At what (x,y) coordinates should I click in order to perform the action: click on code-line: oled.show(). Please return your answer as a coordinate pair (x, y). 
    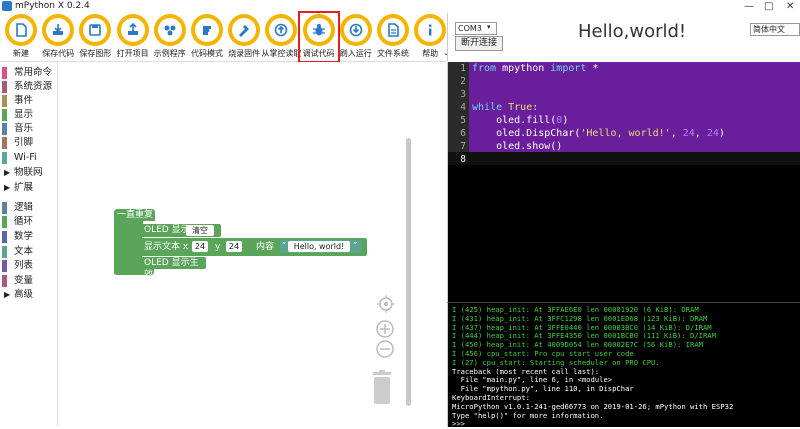
    Looking at the image, I should click on (517, 146).